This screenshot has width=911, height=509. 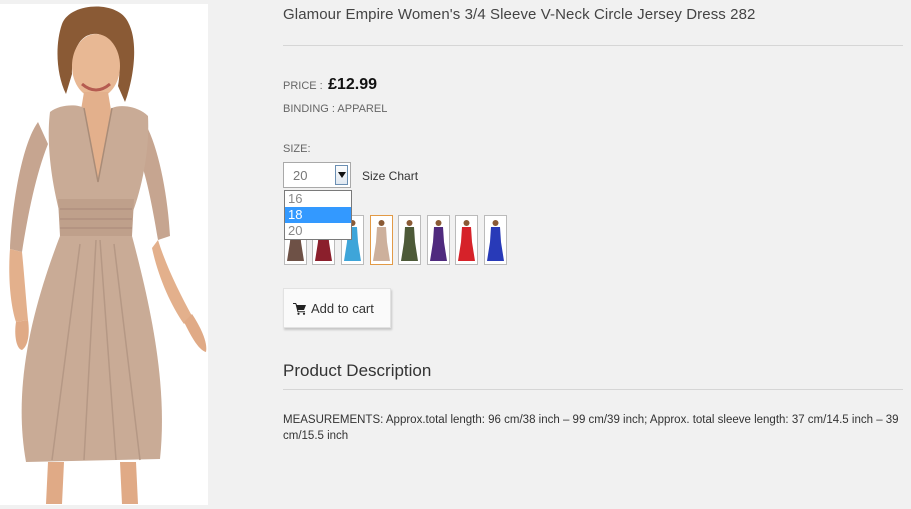 I want to click on description-divider, so click(x=593, y=389).